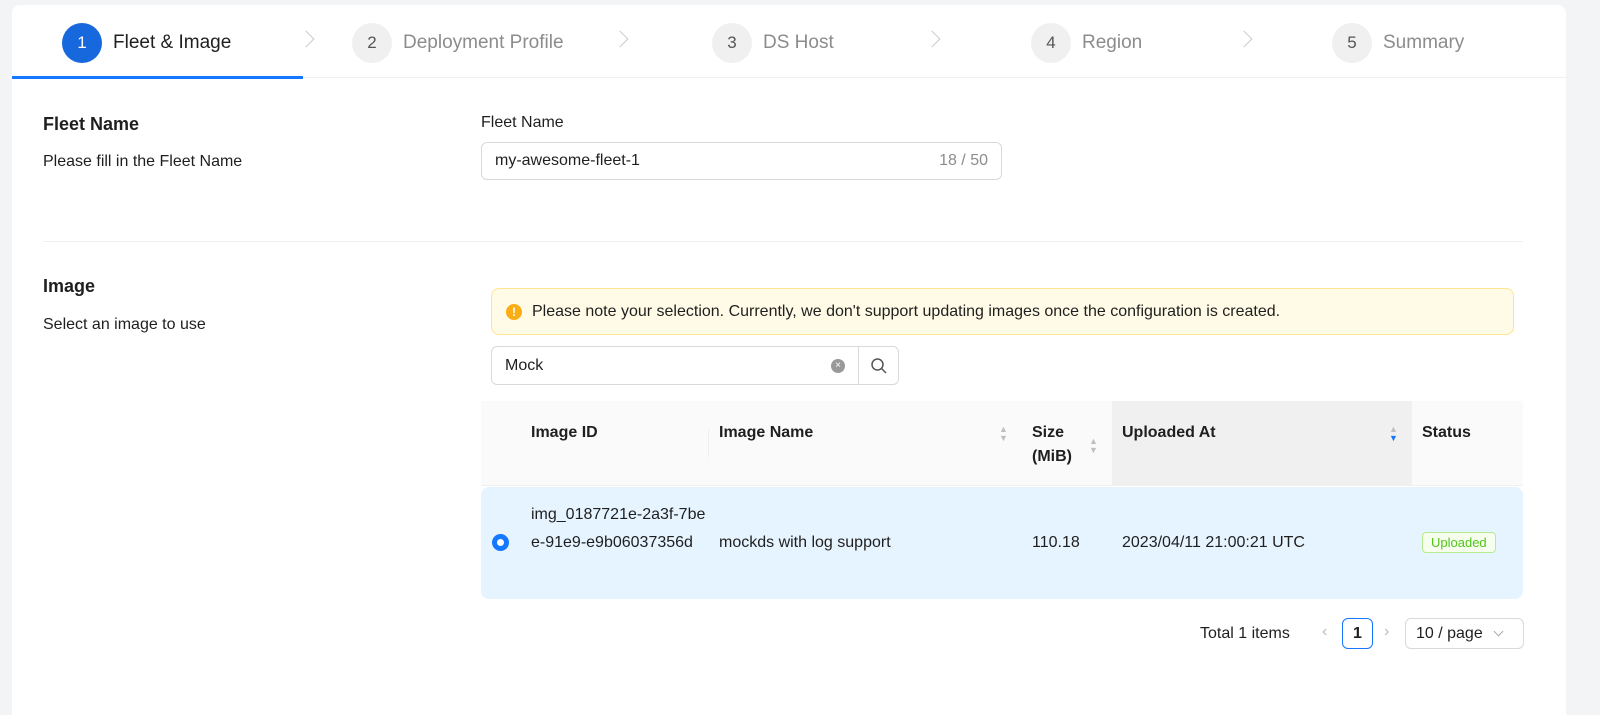  I want to click on page-size-select: 10 / page, so click(1464, 633).